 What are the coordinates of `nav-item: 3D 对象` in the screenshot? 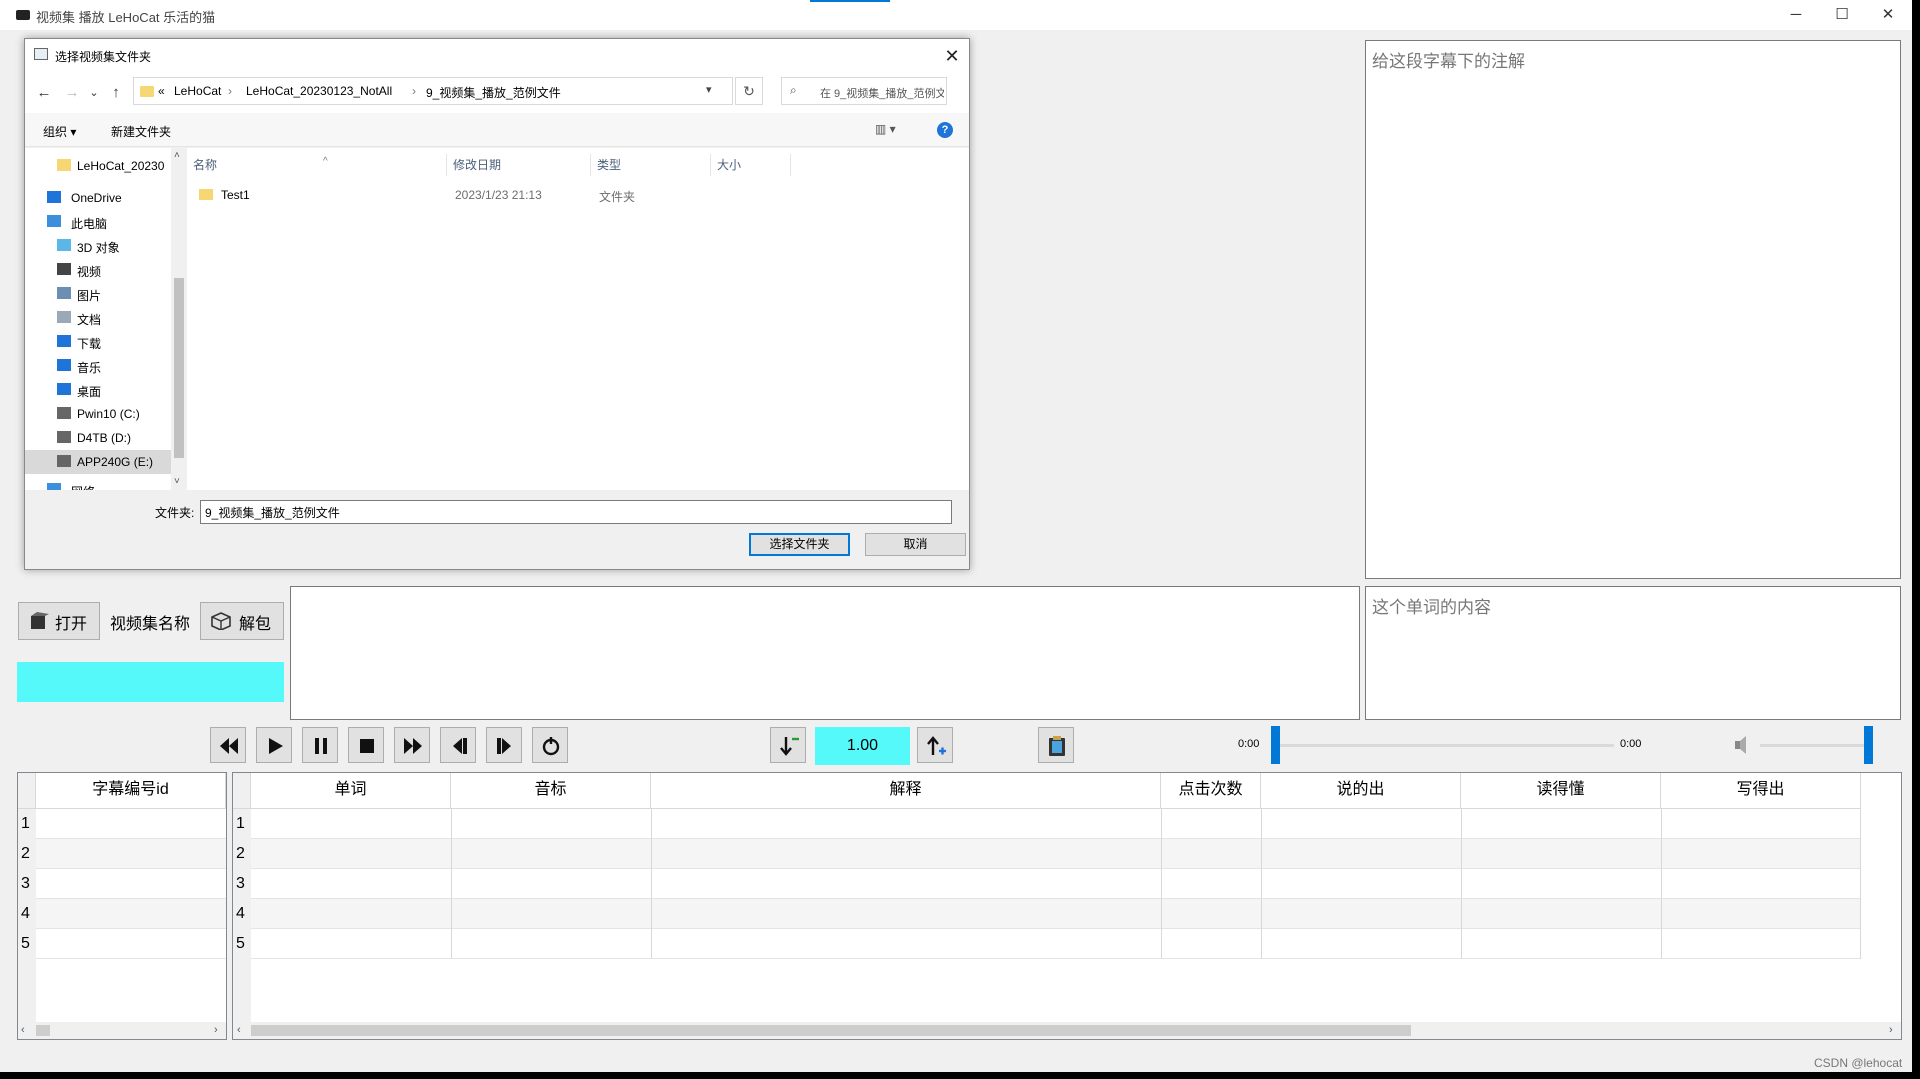 It's located at (98, 246).